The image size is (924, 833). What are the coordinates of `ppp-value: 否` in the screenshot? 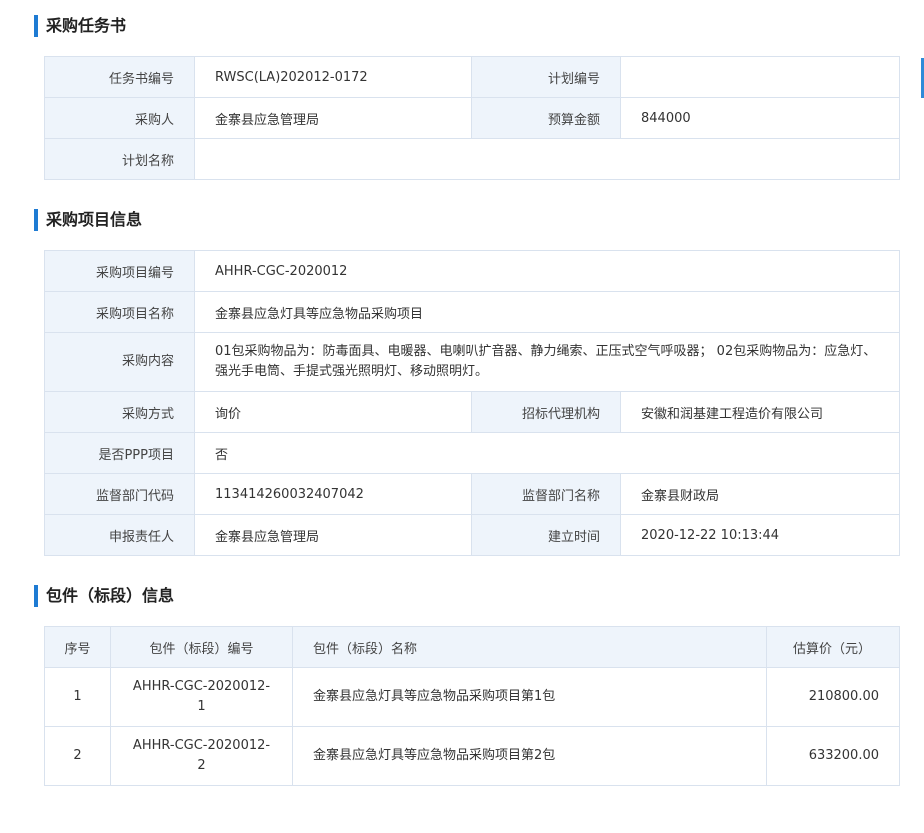 It's located at (547, 453).